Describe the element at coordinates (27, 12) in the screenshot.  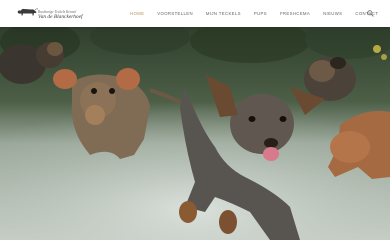
I see `dachshund-logo-icon` at that location.